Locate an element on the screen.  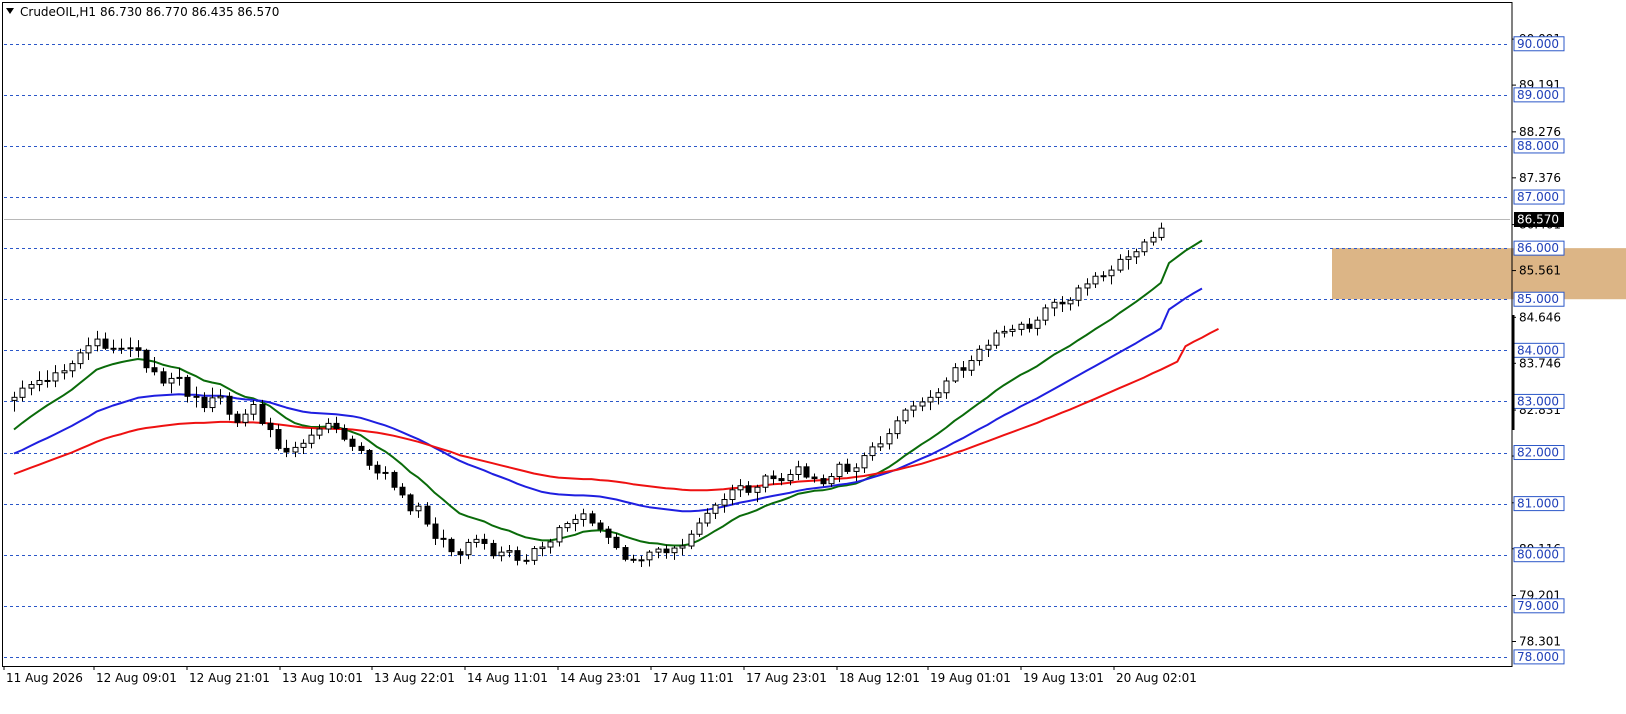
time-tick-label: 14 Aug 23:01 is located at coordinates (600, 678).